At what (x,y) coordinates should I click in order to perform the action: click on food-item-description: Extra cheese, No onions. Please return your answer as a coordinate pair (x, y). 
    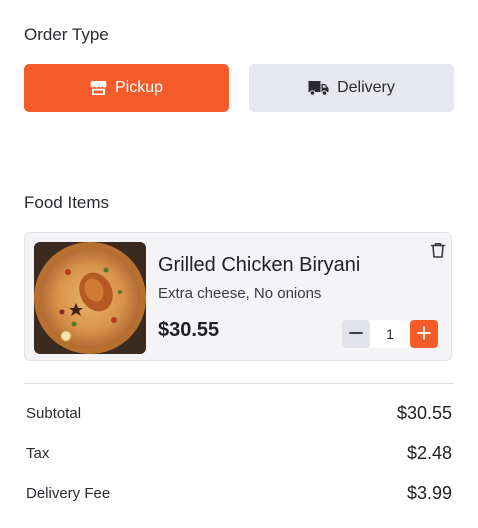
    Looking at the image, I should click on (240, 293).